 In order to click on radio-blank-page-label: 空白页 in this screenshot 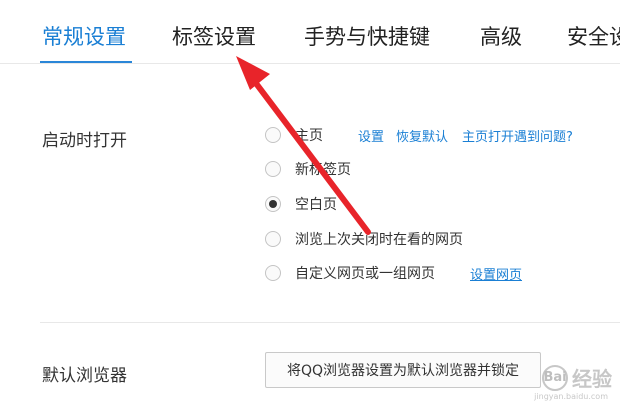, I will do `click(316, 204)`.